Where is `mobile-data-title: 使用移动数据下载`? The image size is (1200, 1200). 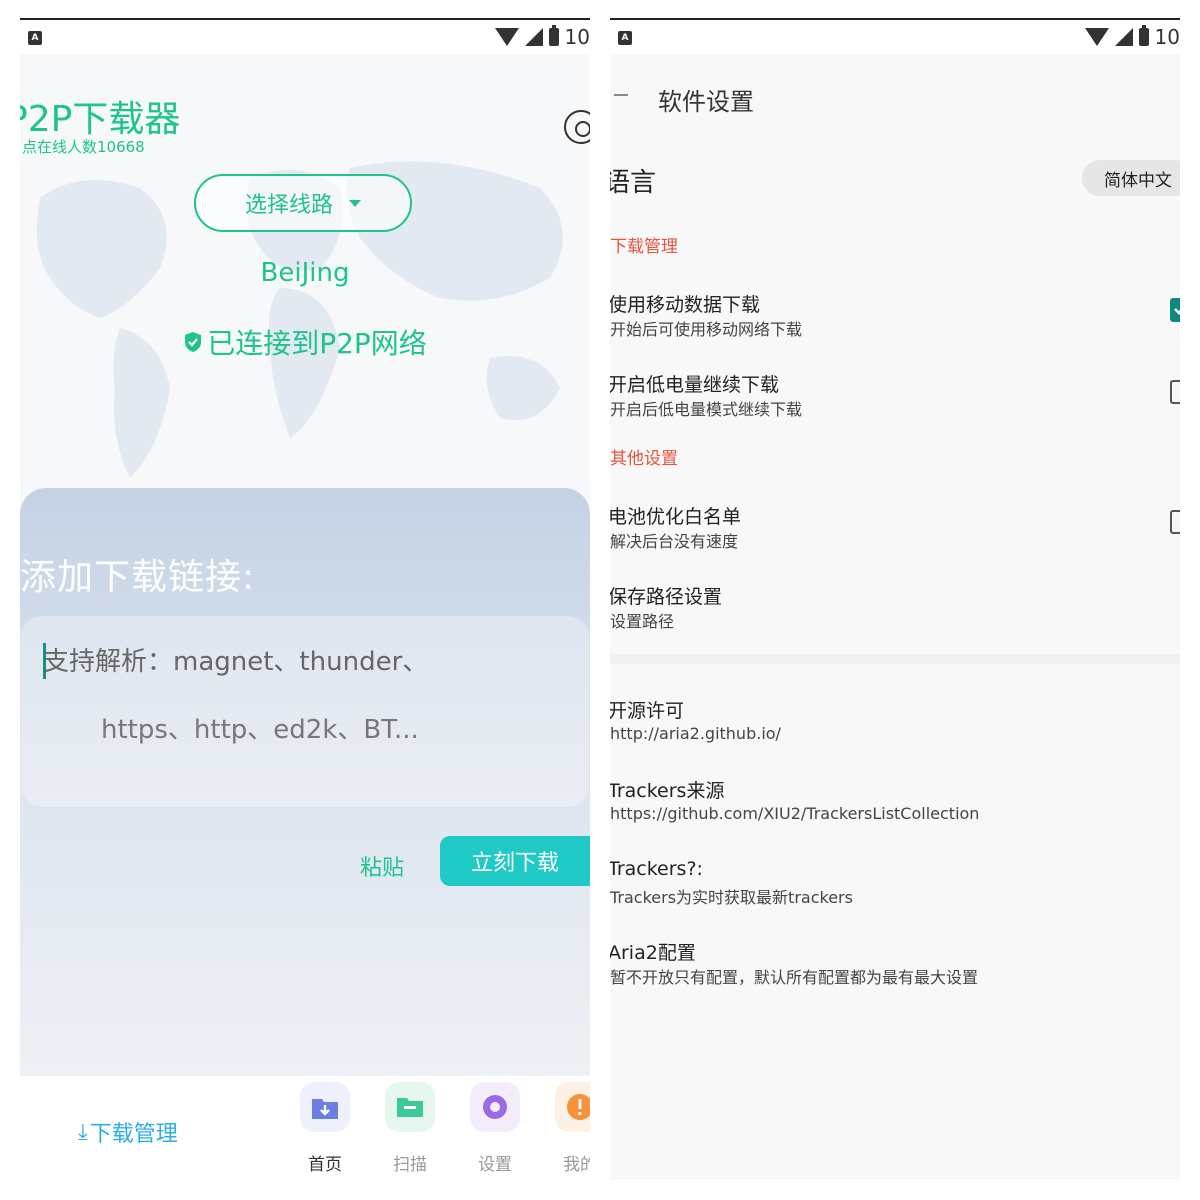 mobile-data-title: 使用移动数据下载 is located at coordinates (685, 305).